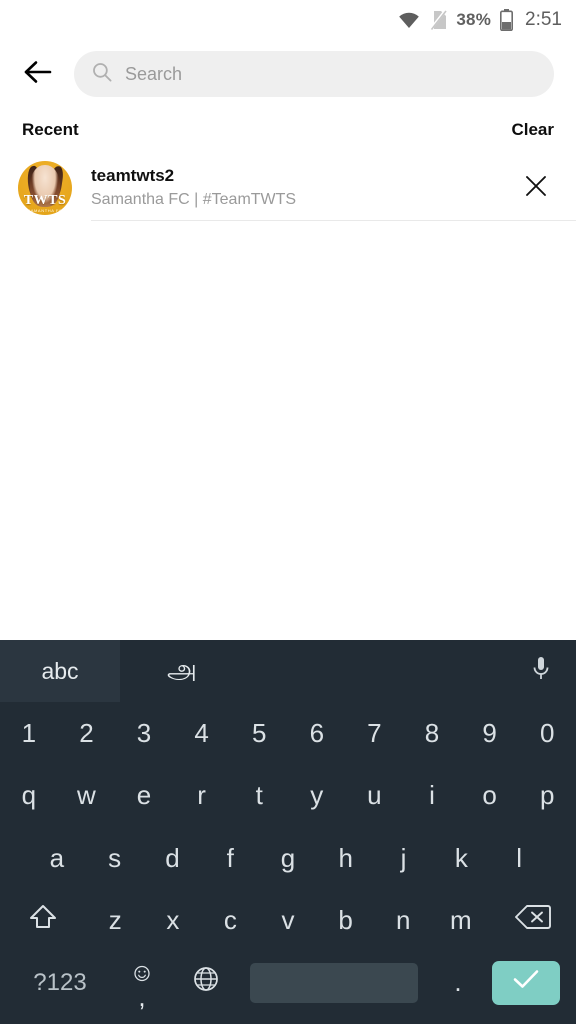  I want to click on keyboard-row-function: ?123 , ., so click(288, 986).